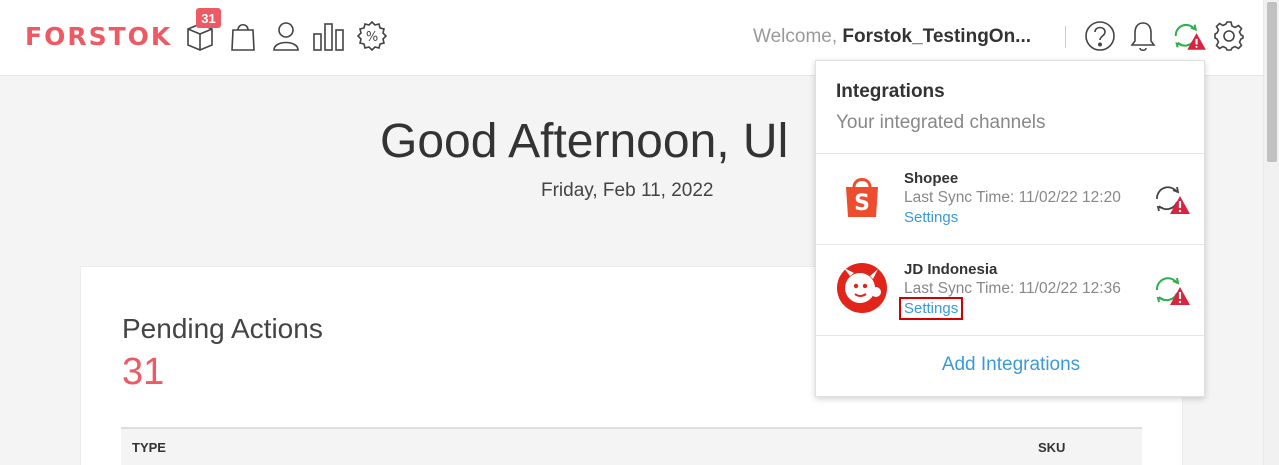  I want to click on bell-icon, so click(1143, 36).